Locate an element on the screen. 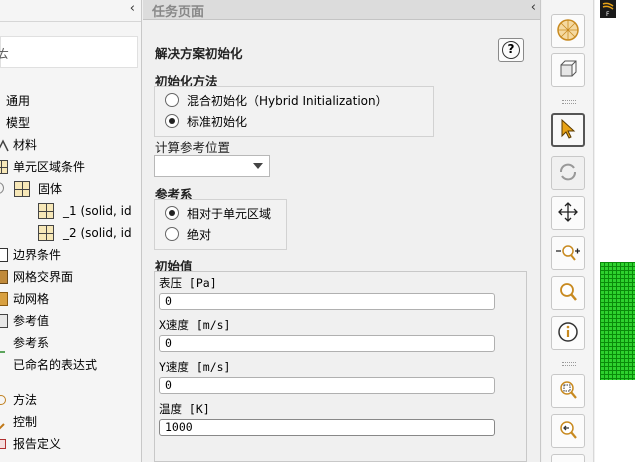  tree-item-cell-zone-conditions: 单元区域条件 is located at coordinates (70, 167).